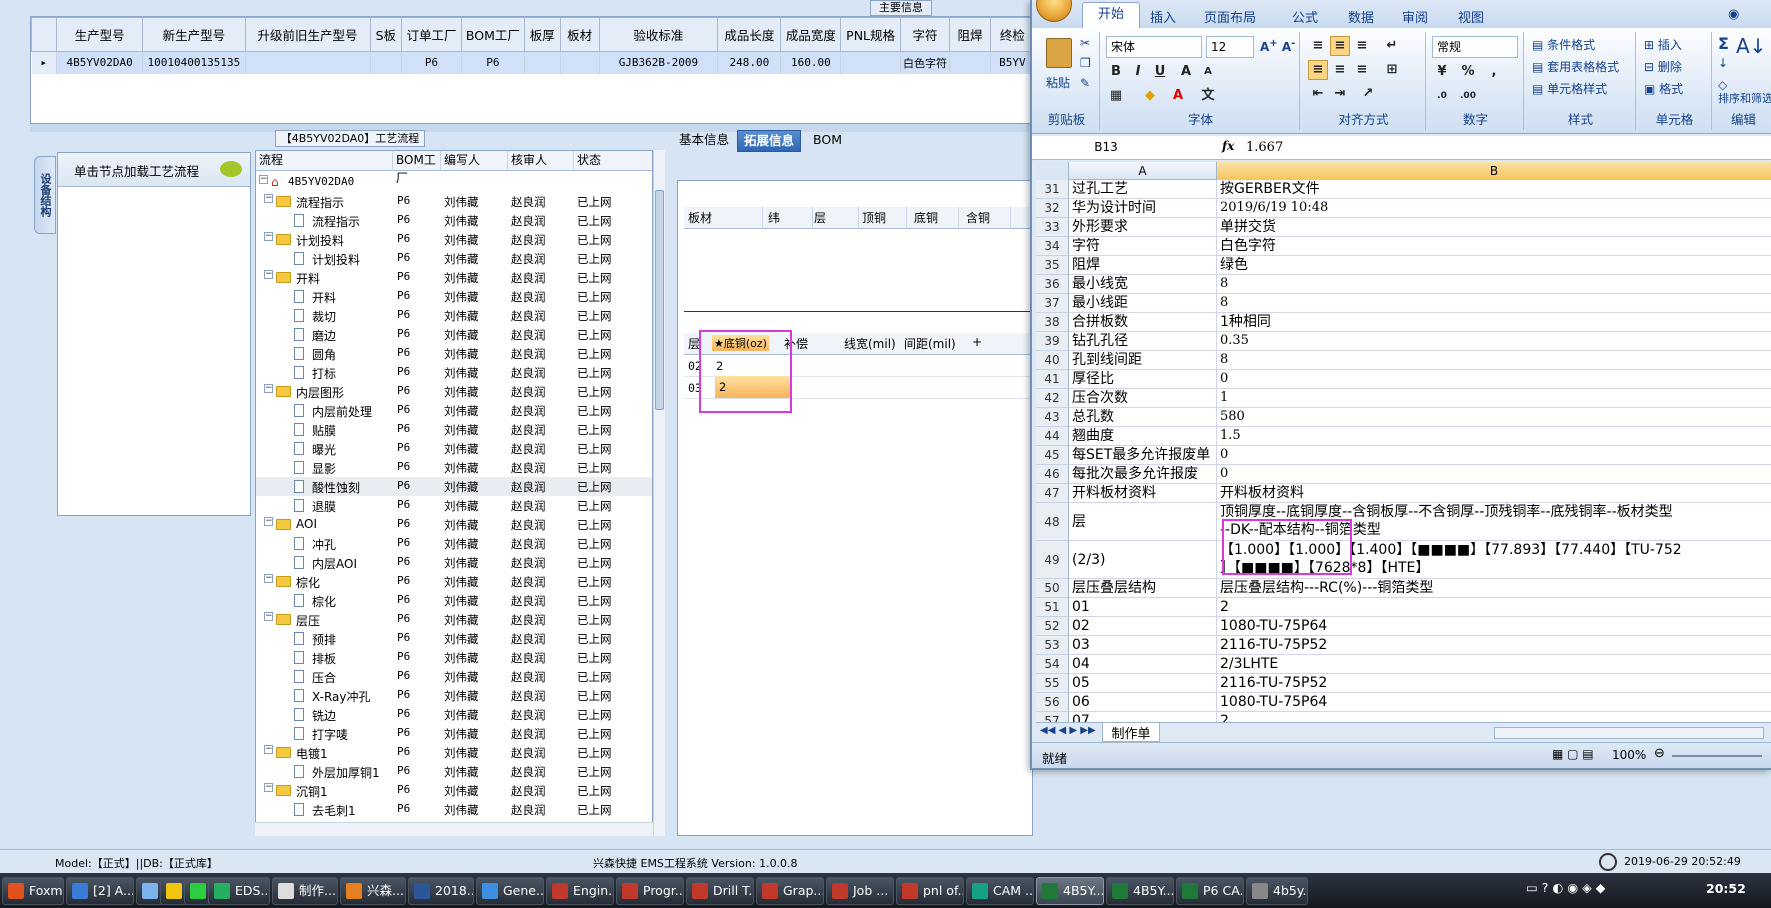 This screenshot has height=908, width=1771. I want to click on cell-a: 过孔工艺, so click(1143, 189).